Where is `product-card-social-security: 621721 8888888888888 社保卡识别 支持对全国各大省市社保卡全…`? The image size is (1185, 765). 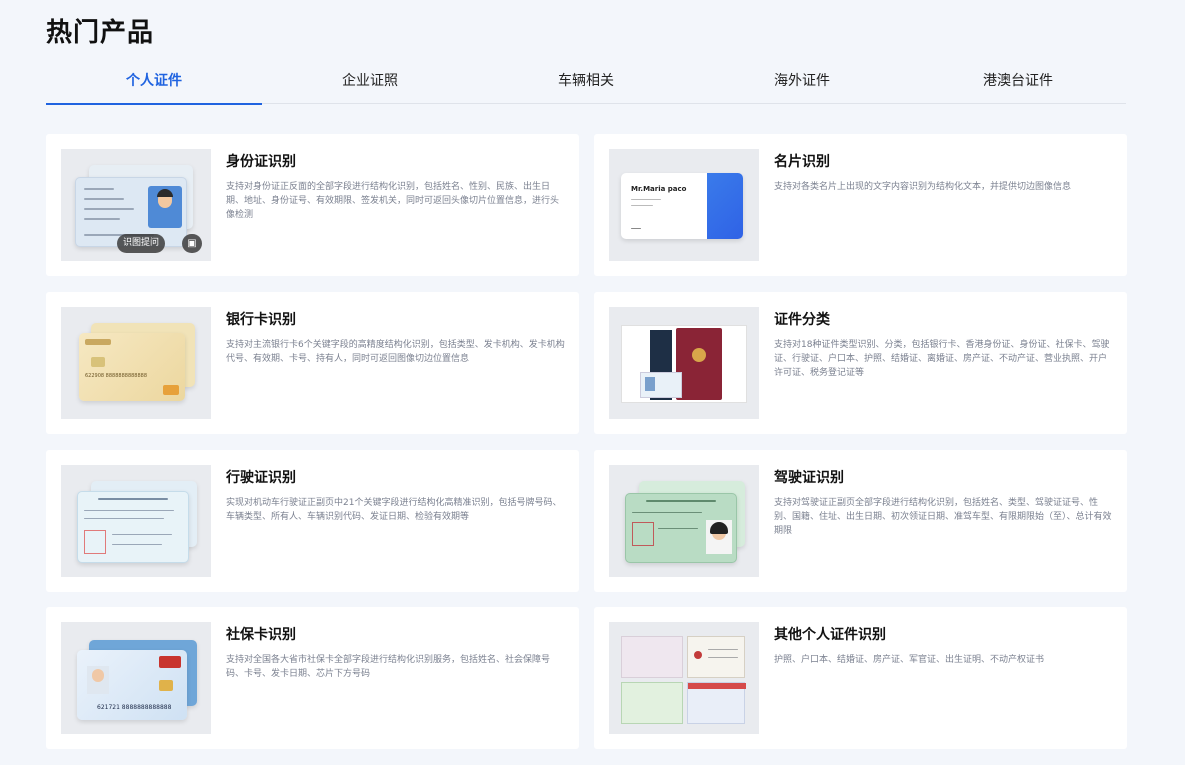 product-card-social-security: 621721 8888888888888 社保卡识别 支持对全国各大省市社保卡全… is located at coordinates (312, 678).